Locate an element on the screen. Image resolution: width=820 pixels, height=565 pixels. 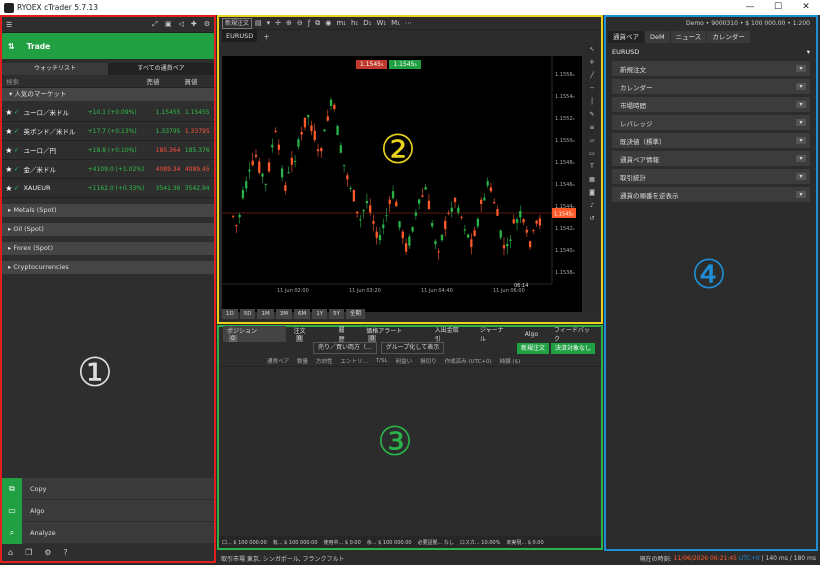
positions-tab: 注文0 is located at coordinates (312, 334).